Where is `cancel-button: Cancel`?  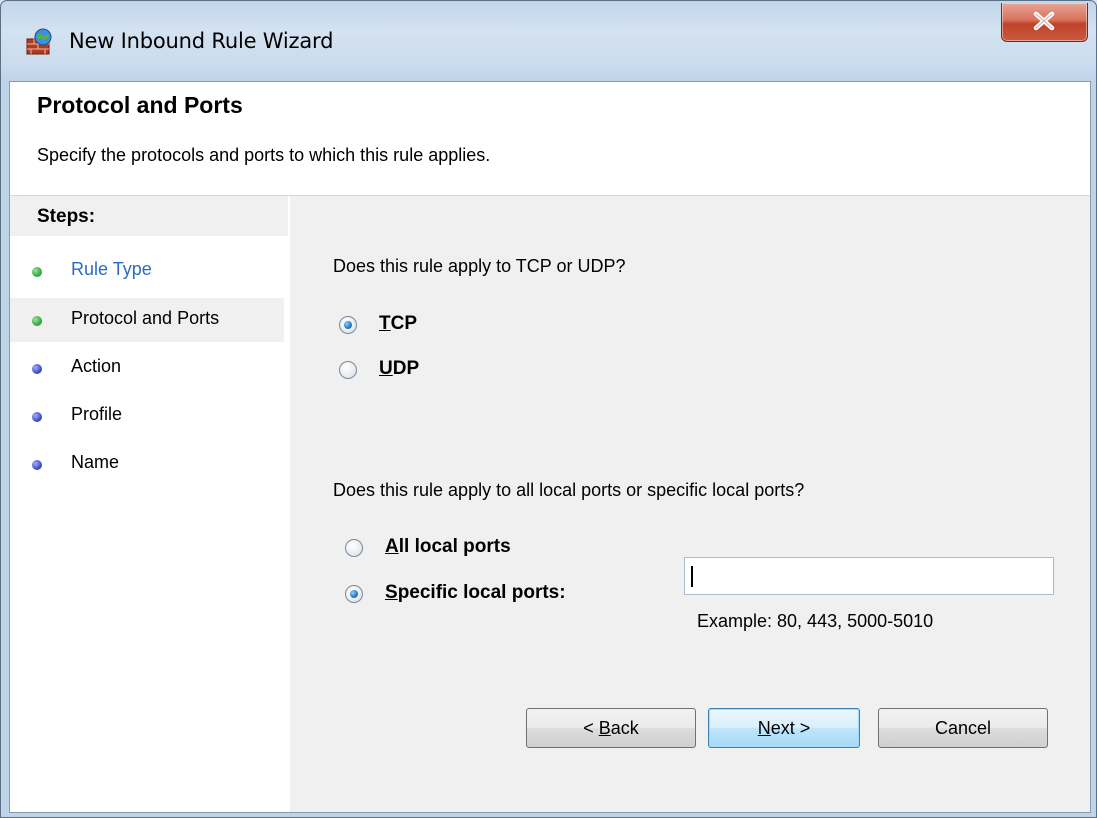
cancel-button: Cancel is located at coordinates (963, 728).